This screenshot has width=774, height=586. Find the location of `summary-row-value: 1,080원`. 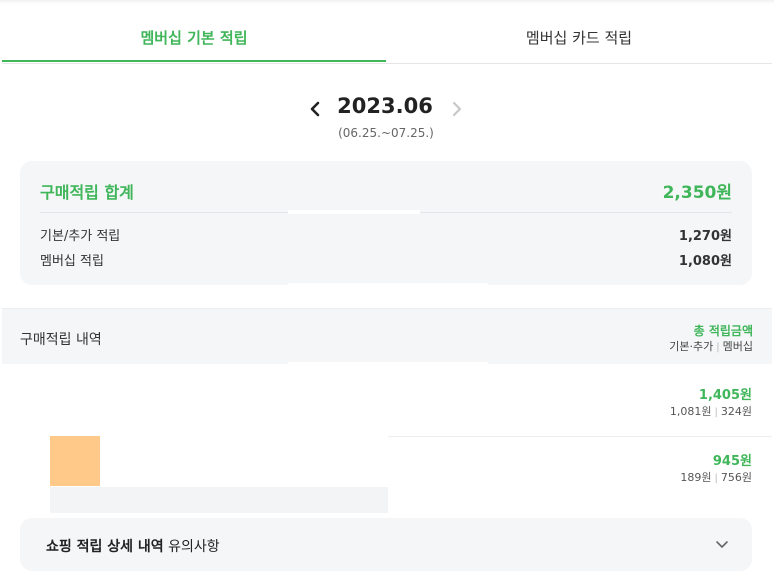

summary-row-value: 1,080원 is located at coordinates (705, 261).